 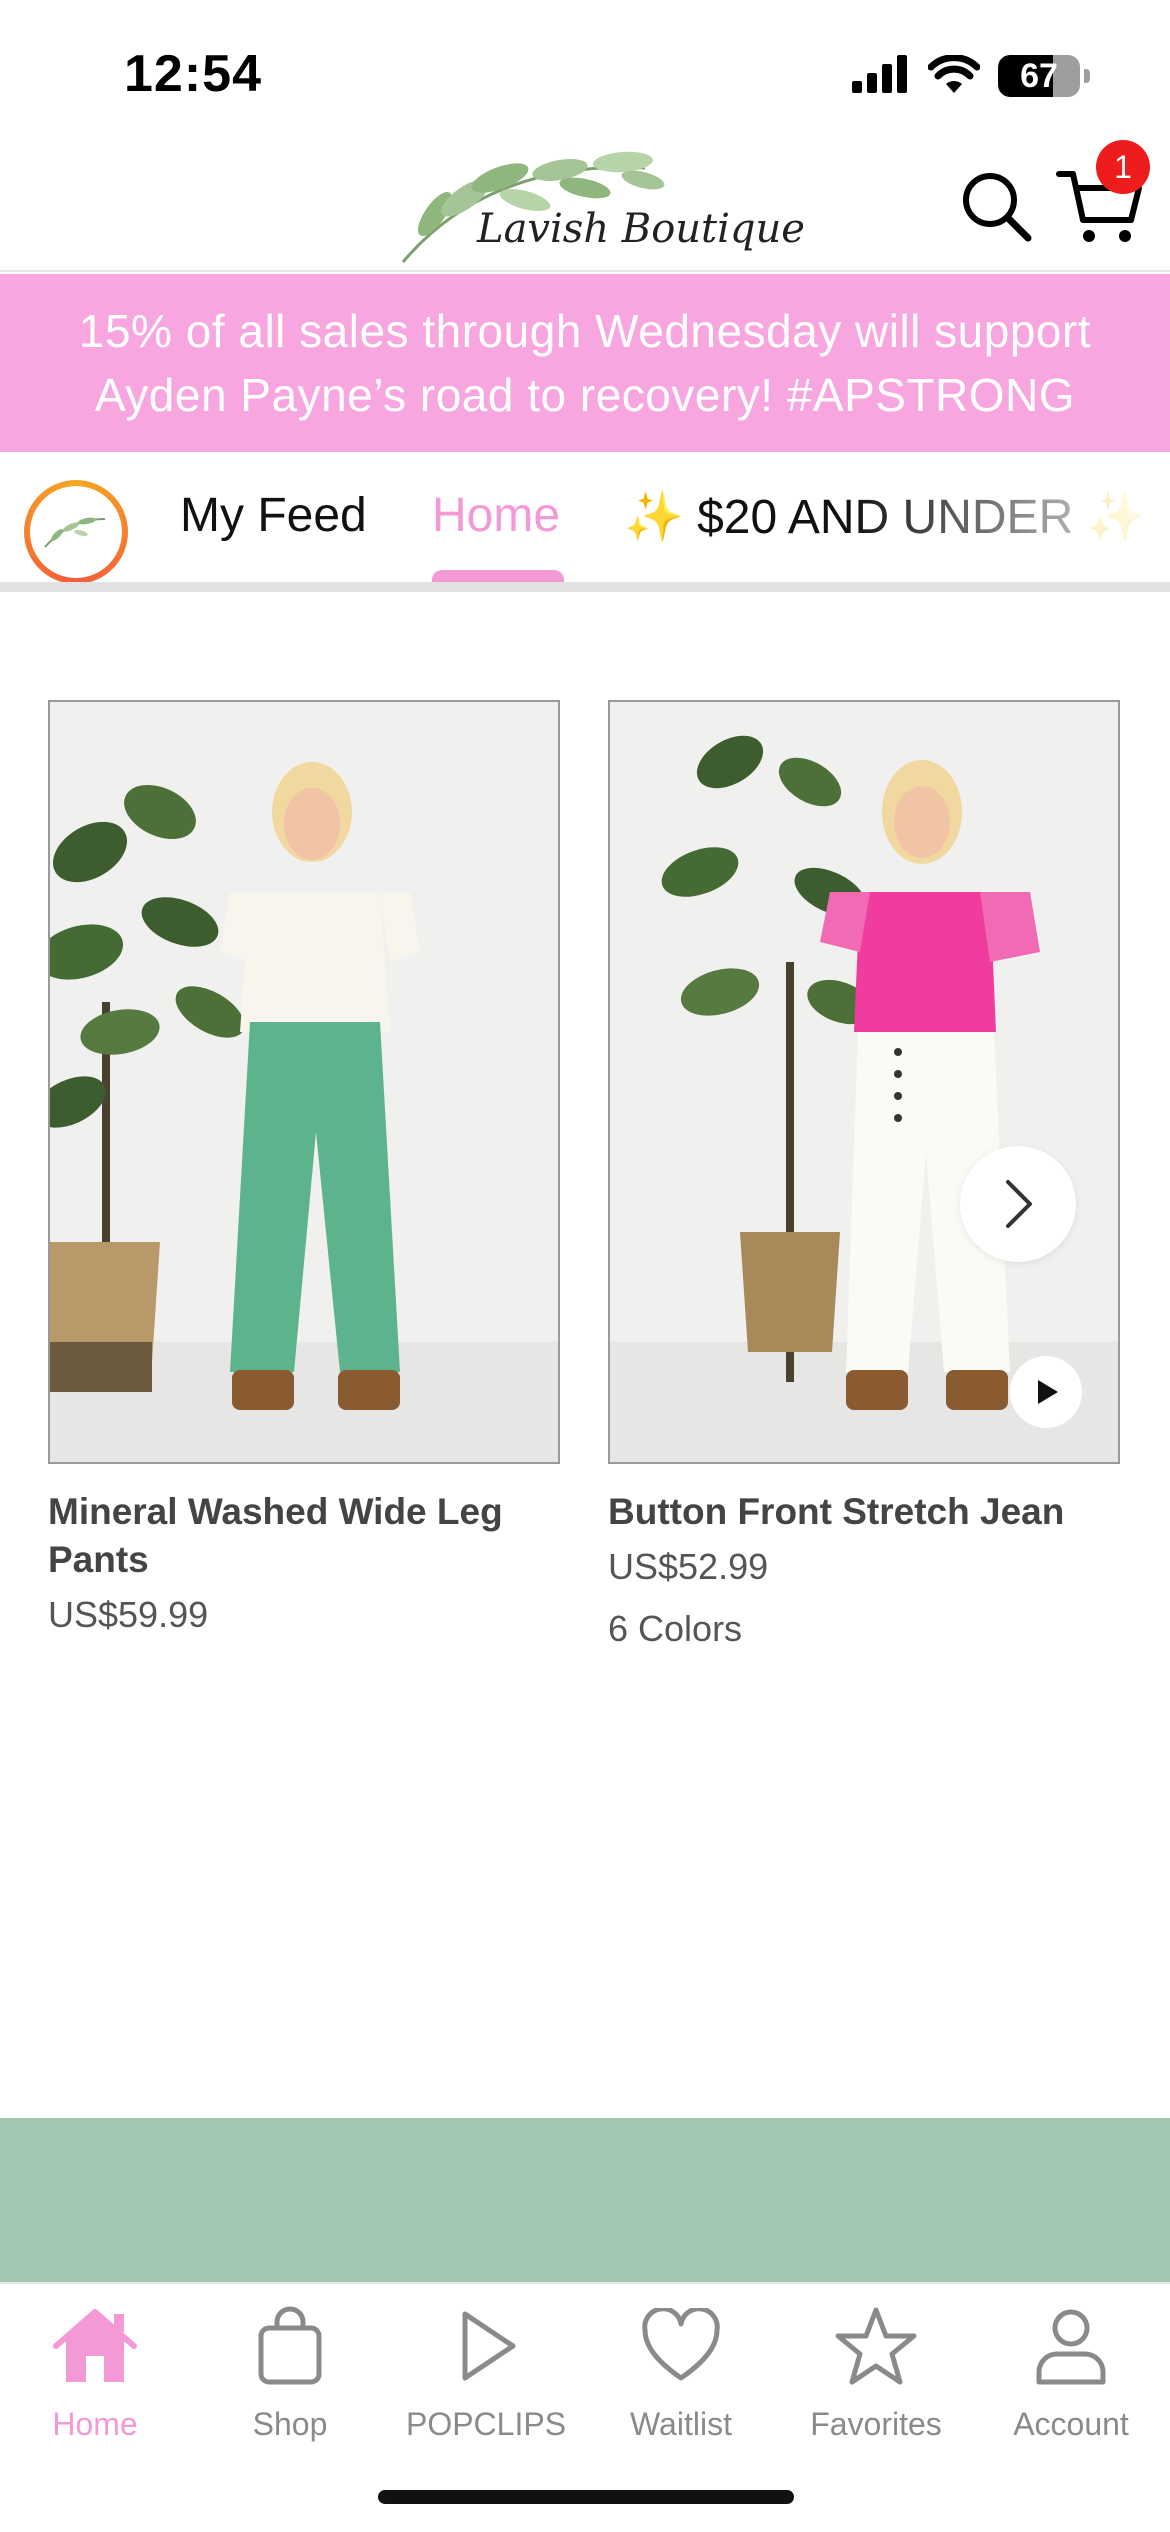 I want to click on play-video-button, so click(x=1046, y=1392).